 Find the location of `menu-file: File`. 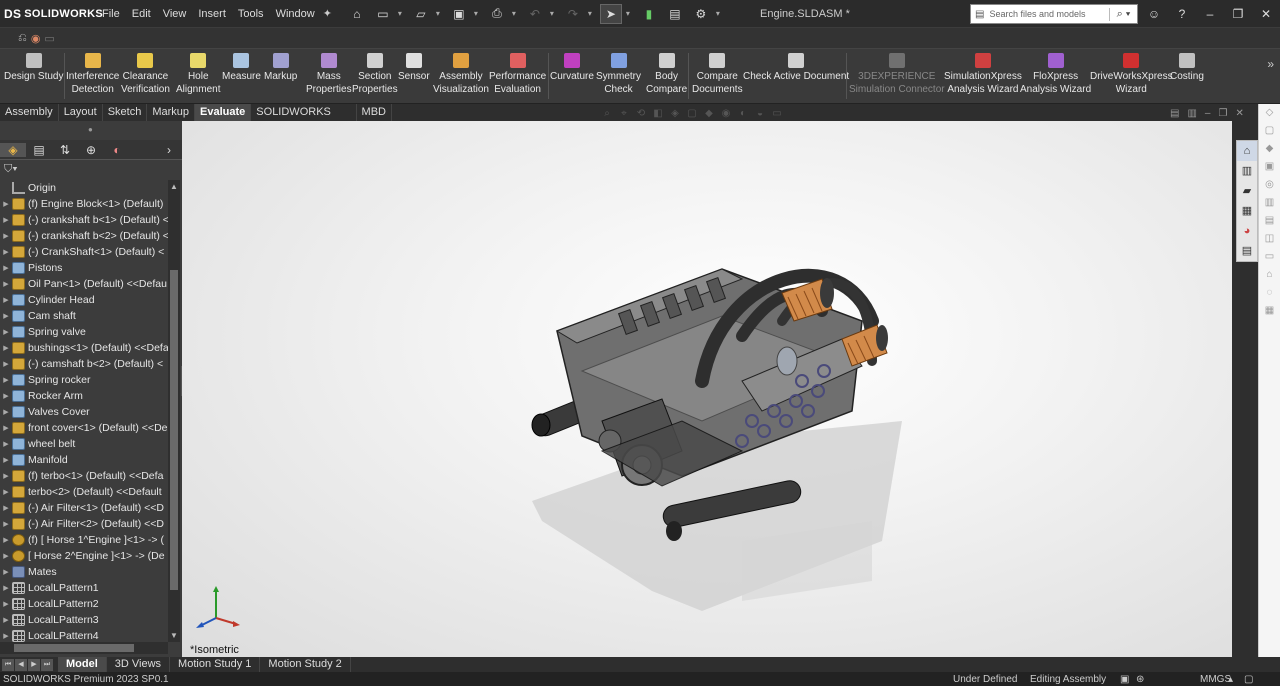

menu-file: File is located at coordinates (111, 14).